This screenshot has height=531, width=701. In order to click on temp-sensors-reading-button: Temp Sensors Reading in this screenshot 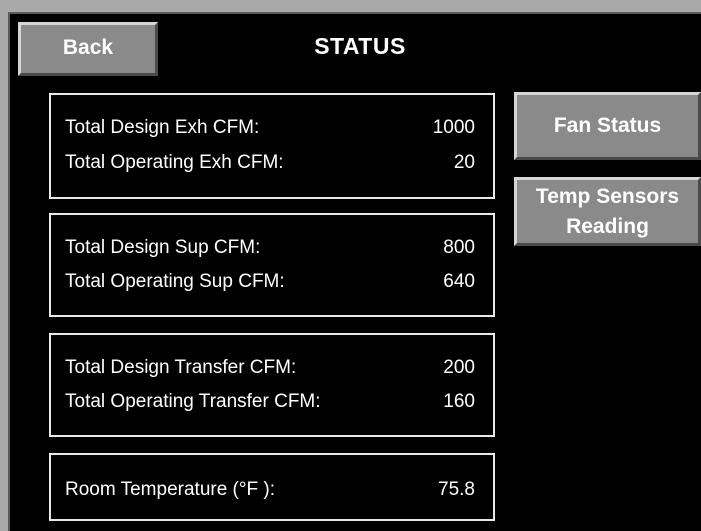, I will do `click(607, 211)`.